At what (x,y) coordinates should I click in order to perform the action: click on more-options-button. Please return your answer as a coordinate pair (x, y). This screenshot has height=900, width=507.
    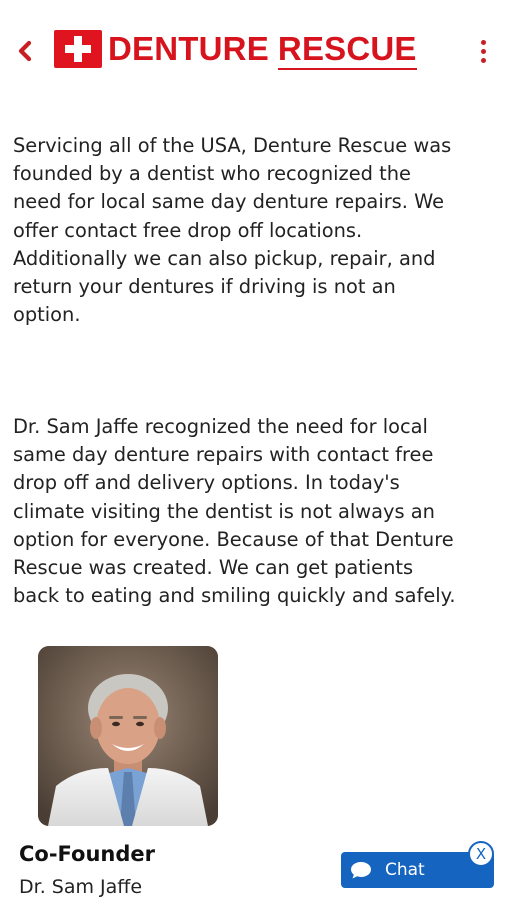
    Looking at the image, I should click on (483, 51).